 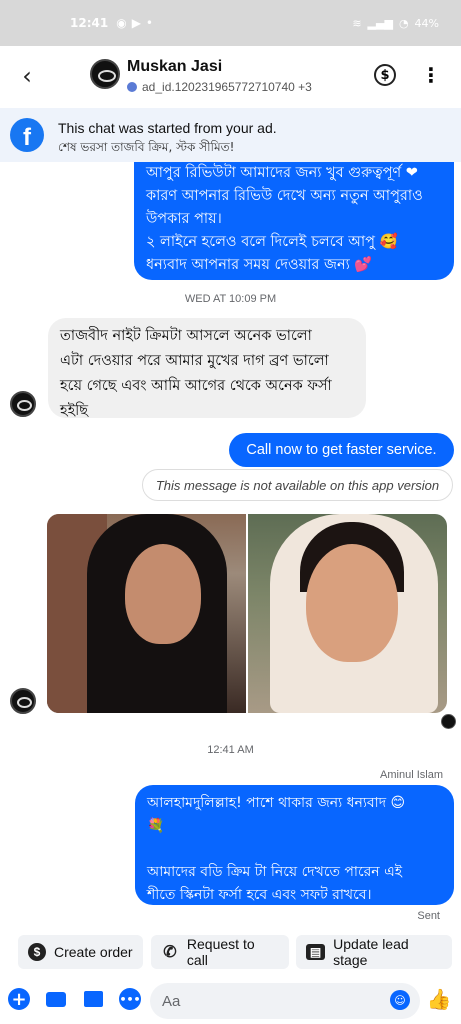 I want to click on update-lead-stage-button: ▤ Update lead stage, so click(x=374, y=952).